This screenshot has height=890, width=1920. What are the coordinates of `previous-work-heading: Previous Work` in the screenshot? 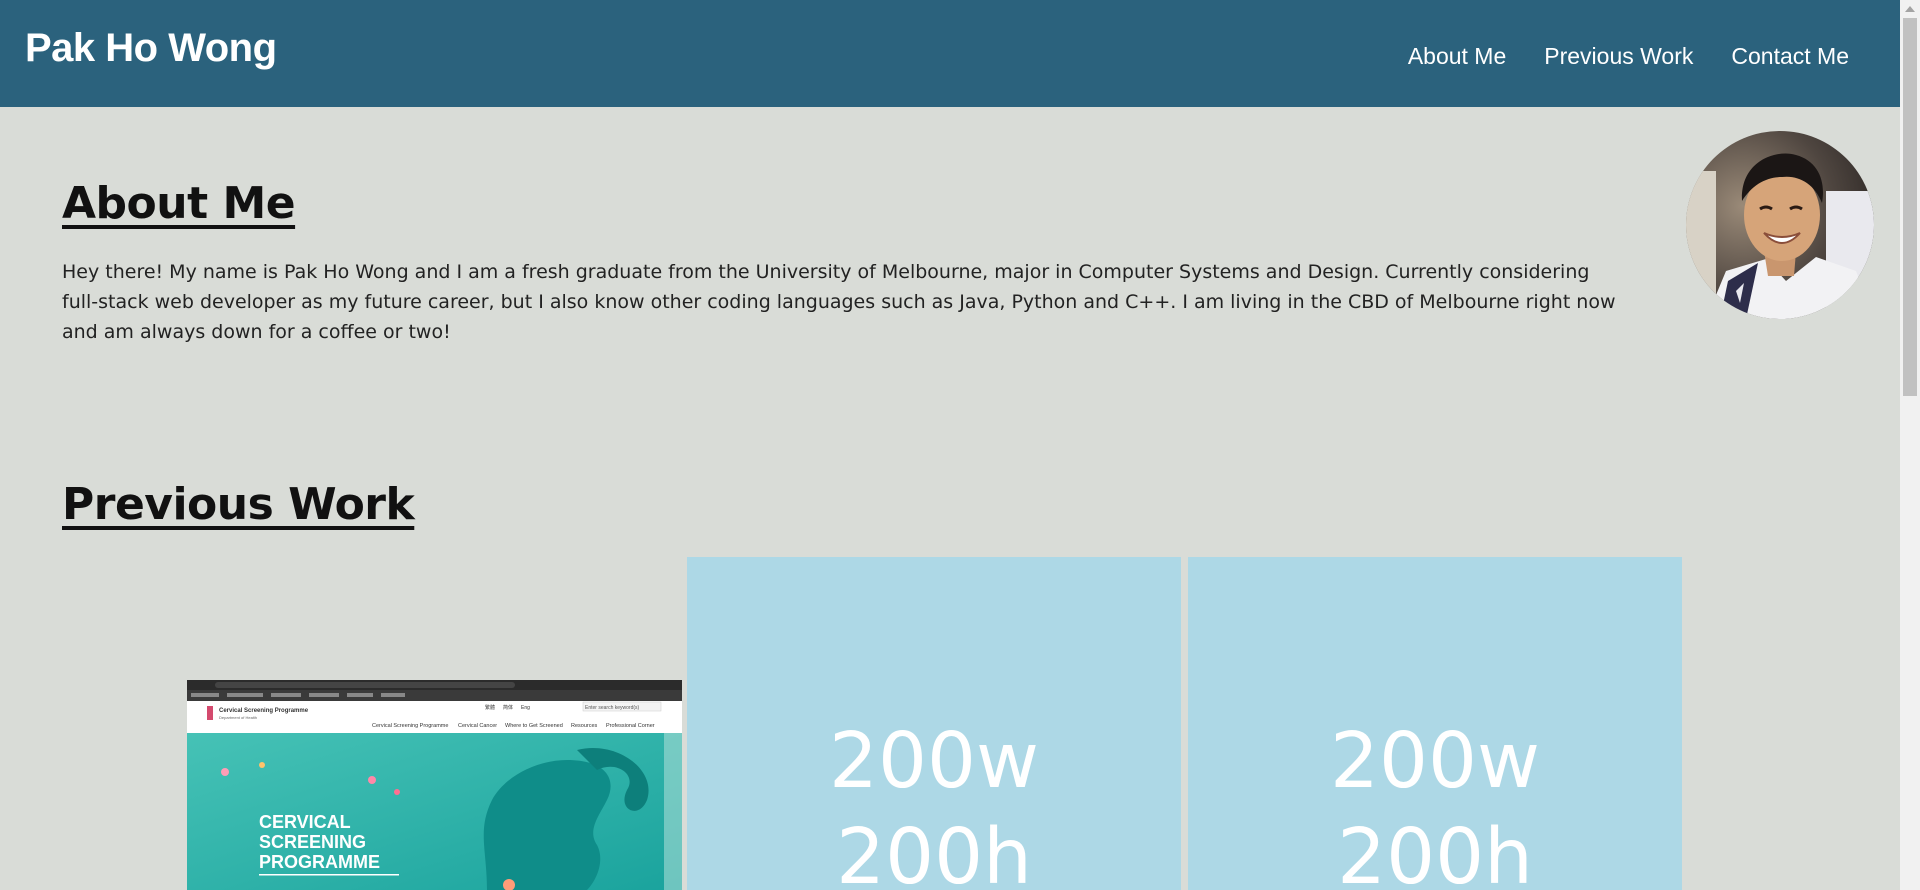 It's located at (238, 504).